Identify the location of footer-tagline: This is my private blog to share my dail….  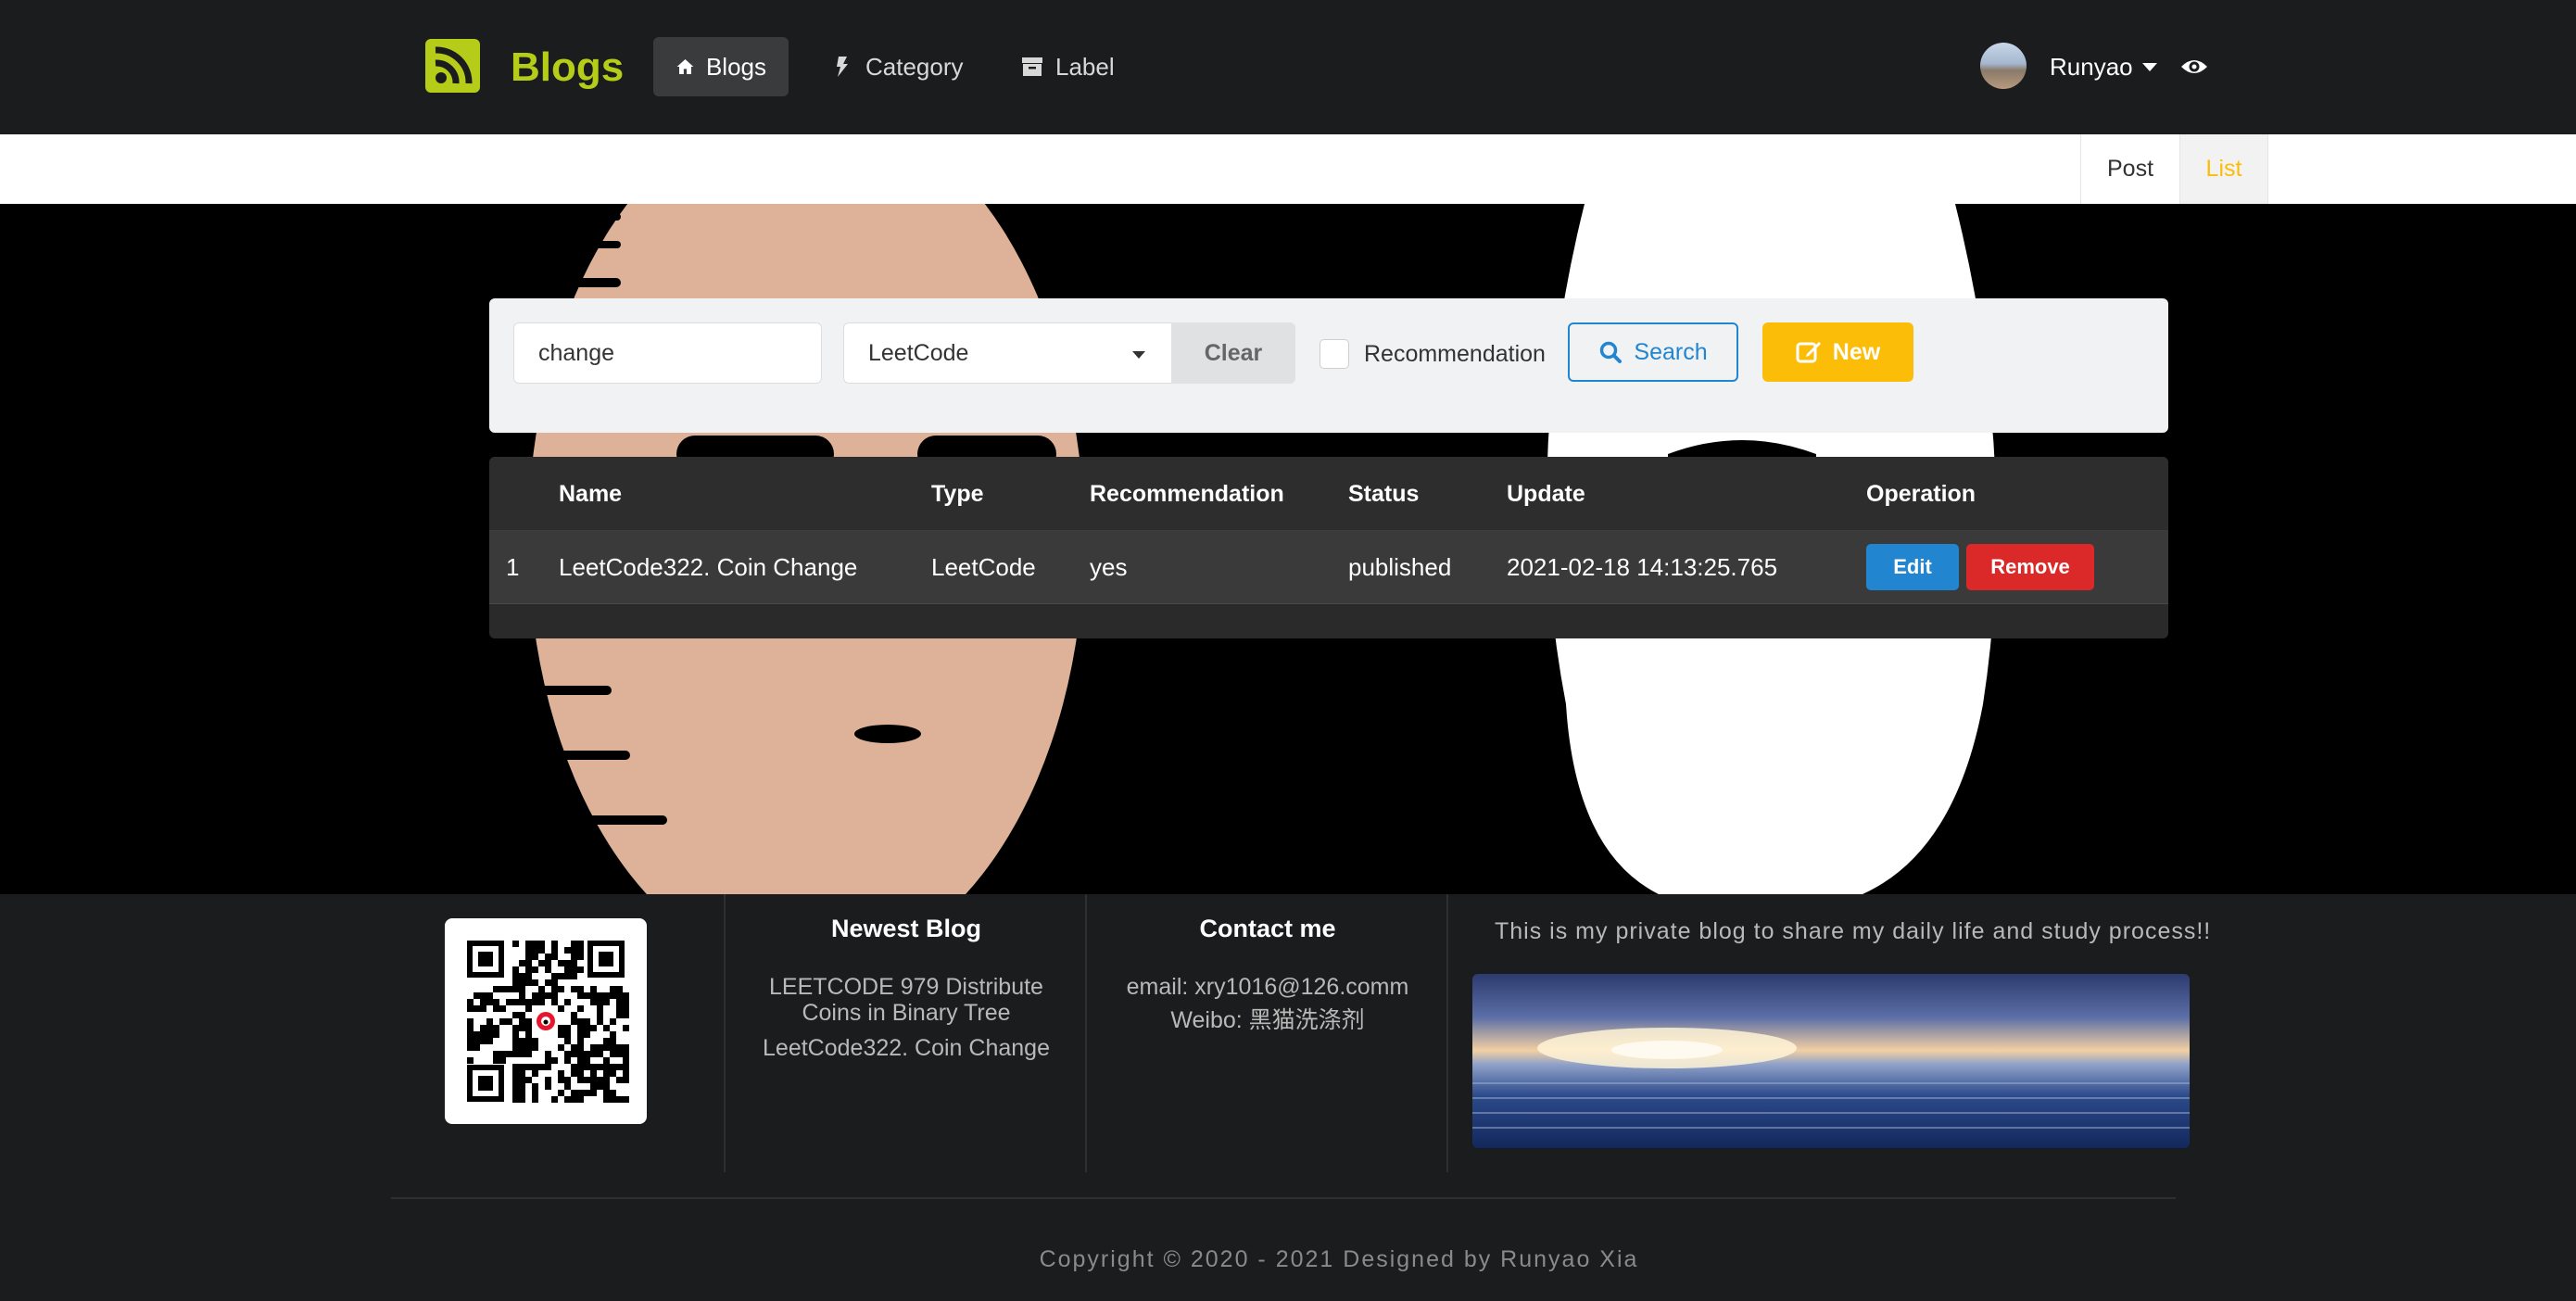
(1854, 931).